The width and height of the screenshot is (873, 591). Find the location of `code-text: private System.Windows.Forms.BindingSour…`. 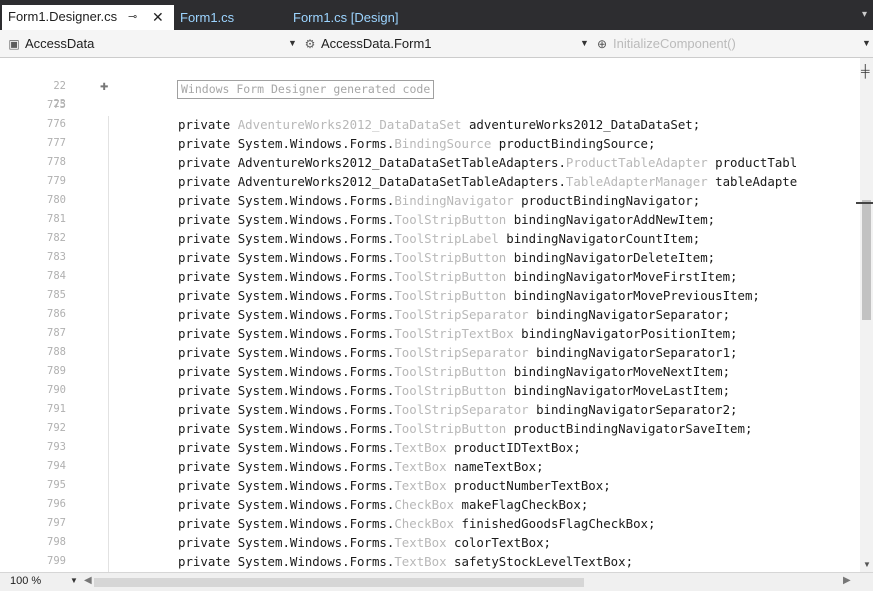

code-text: private System.Windows.Forms.BindingSour… is located at coordinates (416, 143).